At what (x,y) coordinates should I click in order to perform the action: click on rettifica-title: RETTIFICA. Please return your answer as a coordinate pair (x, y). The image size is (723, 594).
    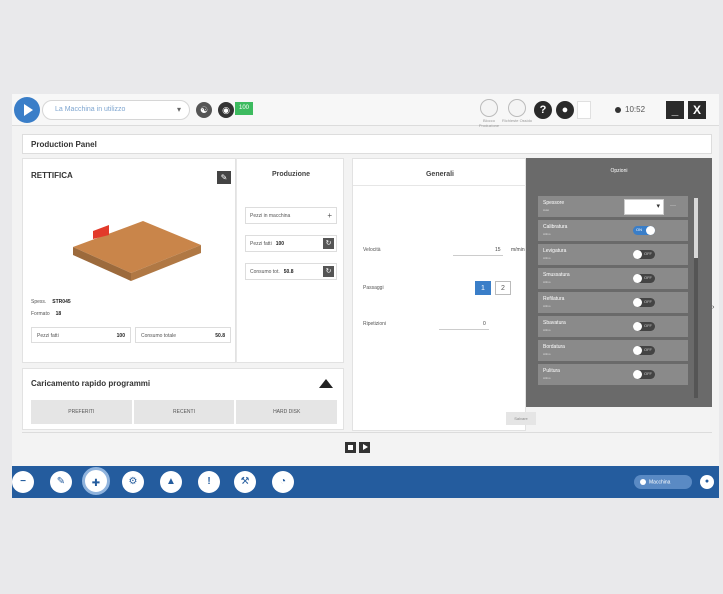
    Looking at the image, I should click on (52, 175).